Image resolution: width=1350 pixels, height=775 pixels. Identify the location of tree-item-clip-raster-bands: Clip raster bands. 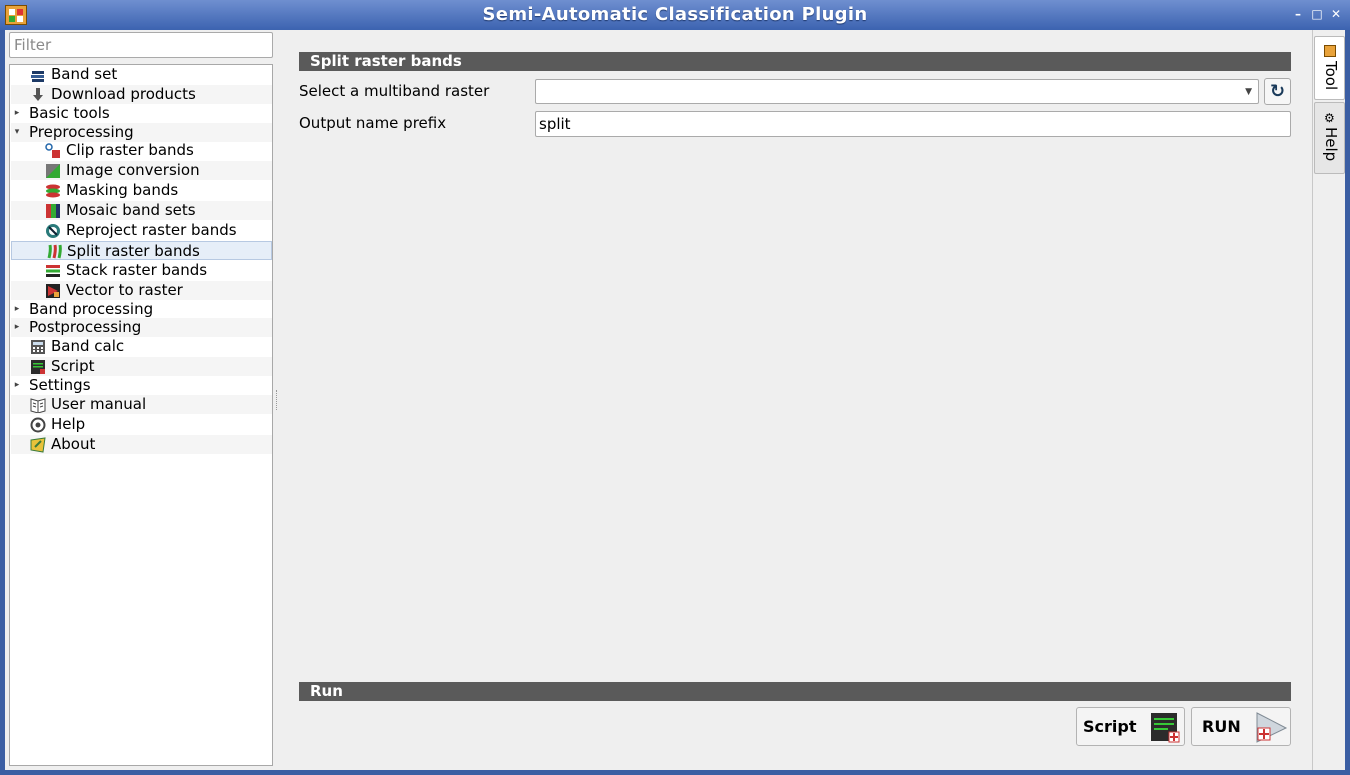
(141, 150).